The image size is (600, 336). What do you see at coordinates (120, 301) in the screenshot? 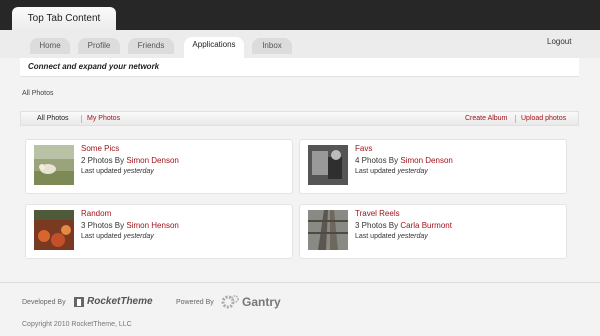
I see `rockettheme-logo: RocketTheme` at bounding box center [120, 301].